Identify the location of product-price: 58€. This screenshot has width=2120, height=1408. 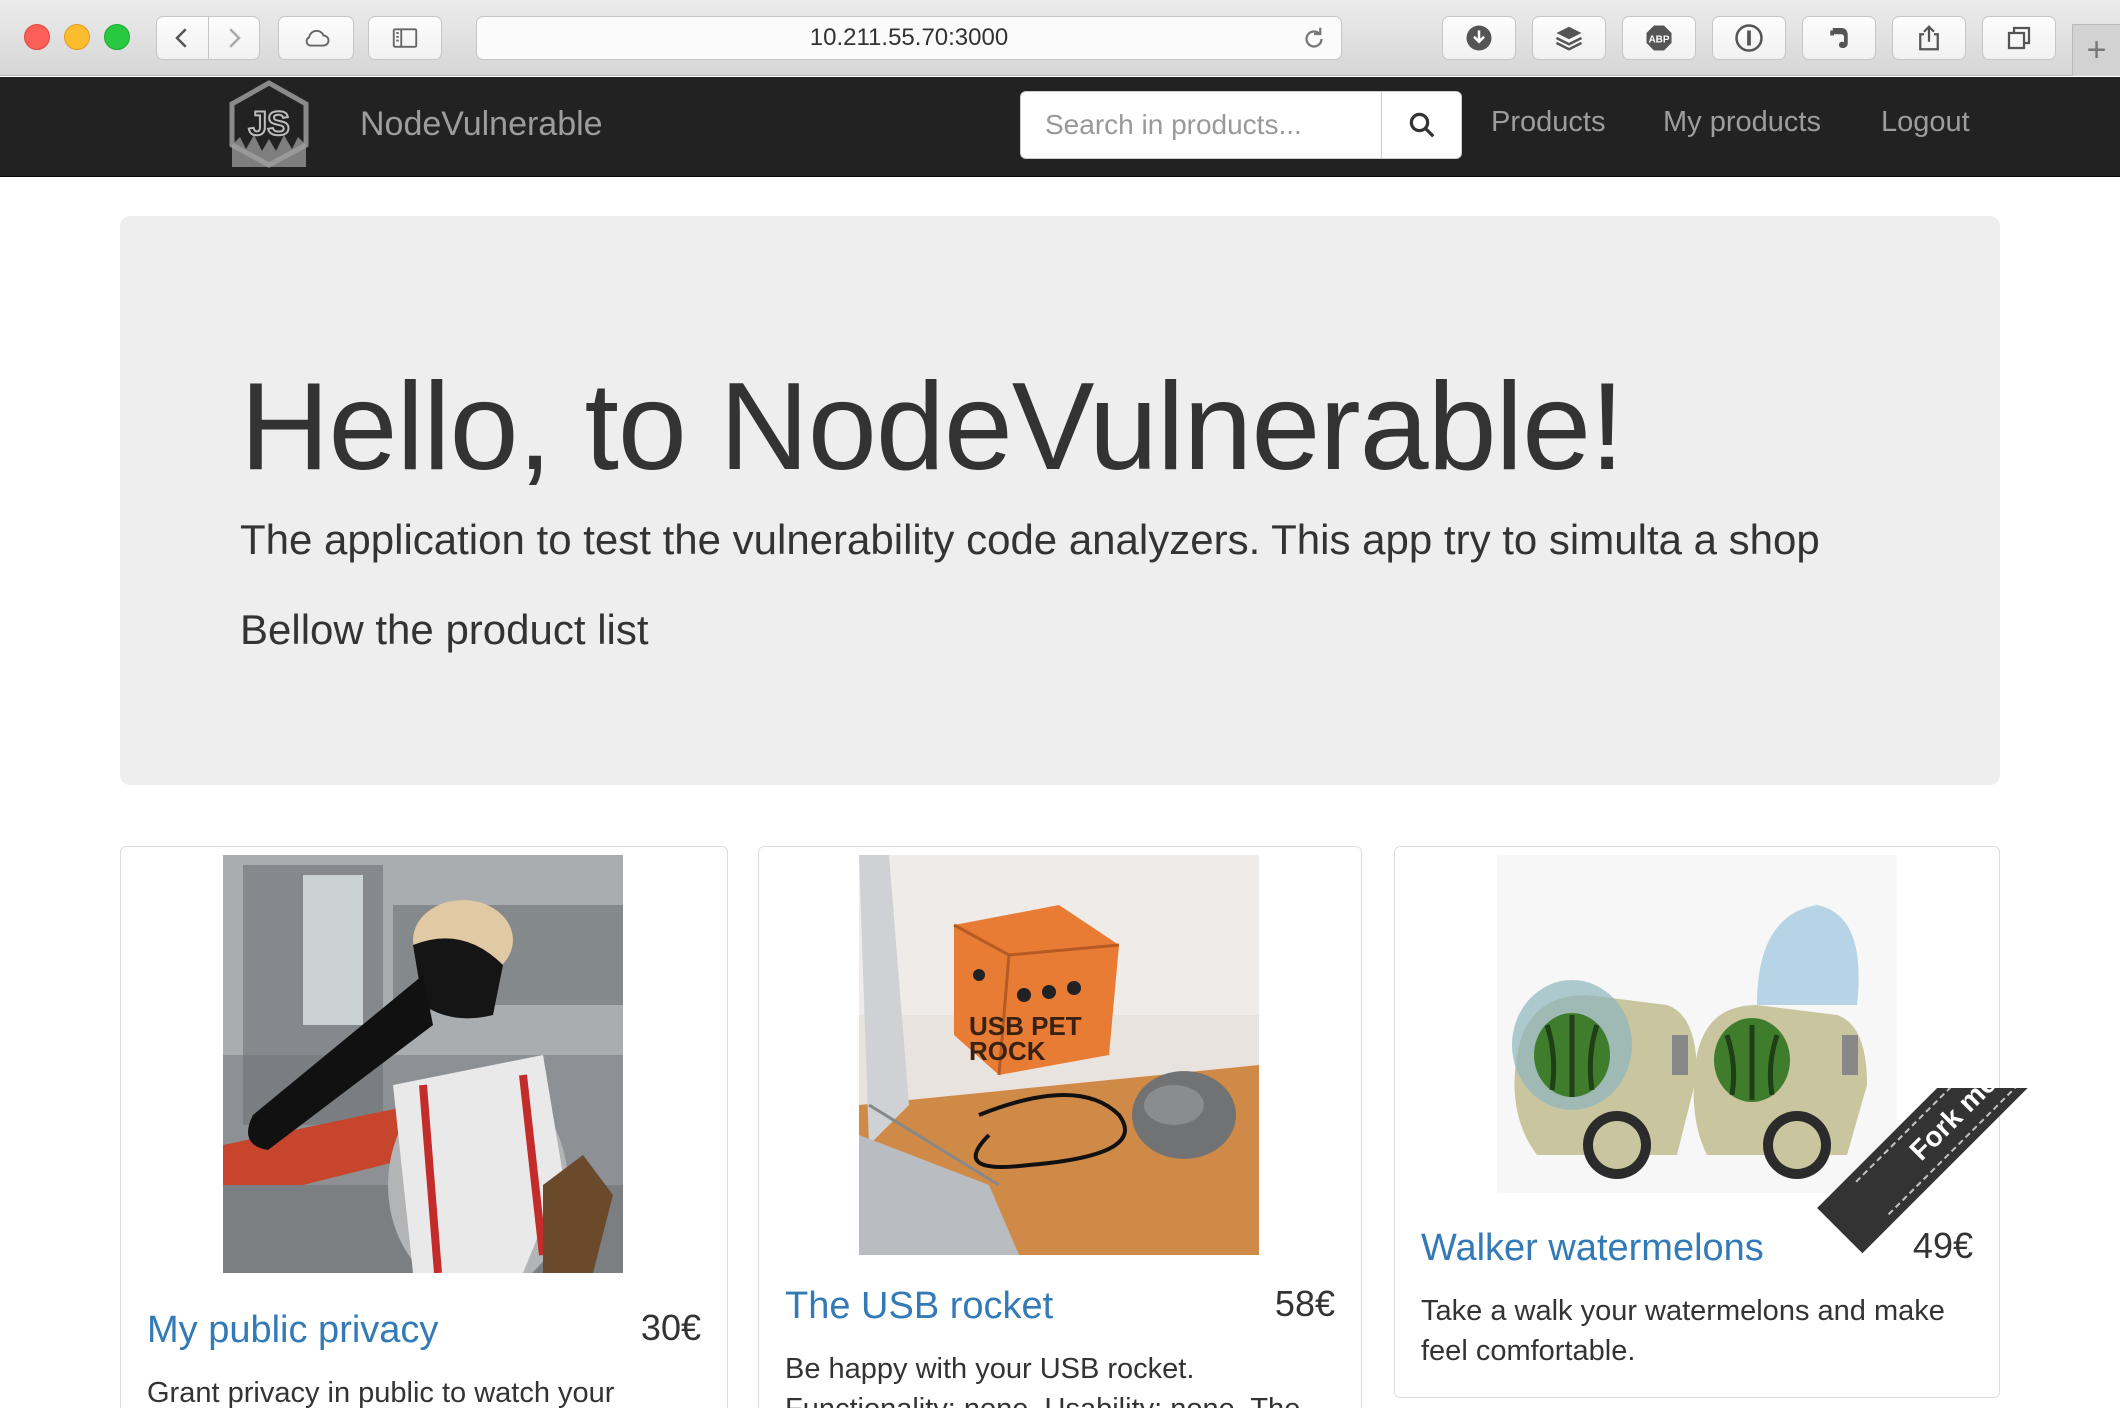
(1304, 1303).